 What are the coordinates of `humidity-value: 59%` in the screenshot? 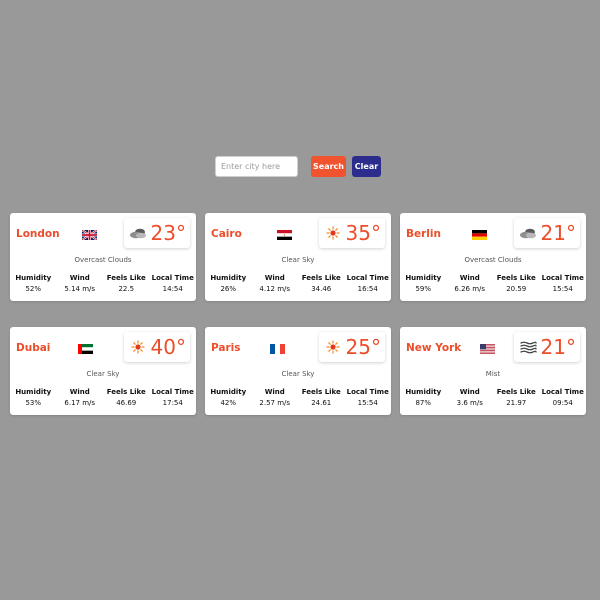 It's located at (423, 289).